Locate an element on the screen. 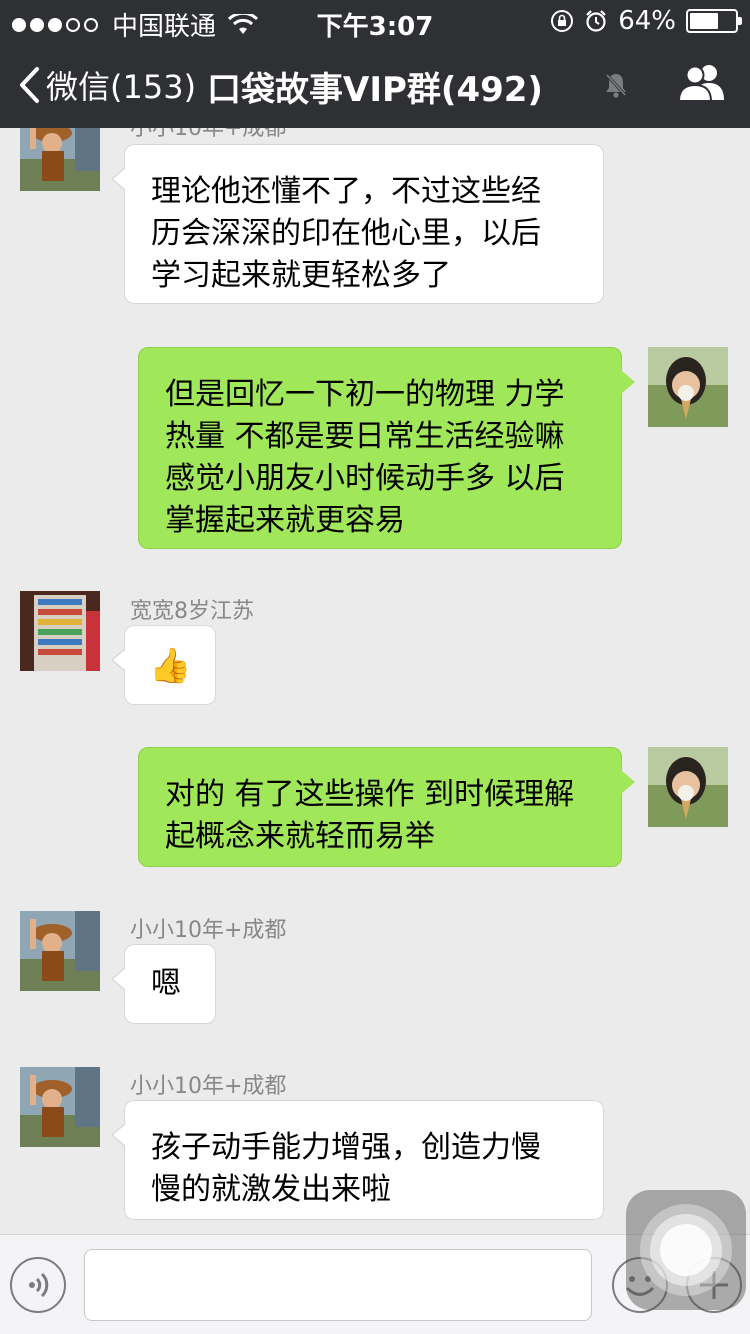  top-bar: 中国联通 下午3:07 64% 微信(153) 口袋故事VIP群(492) is located at coordinates (375, 64).